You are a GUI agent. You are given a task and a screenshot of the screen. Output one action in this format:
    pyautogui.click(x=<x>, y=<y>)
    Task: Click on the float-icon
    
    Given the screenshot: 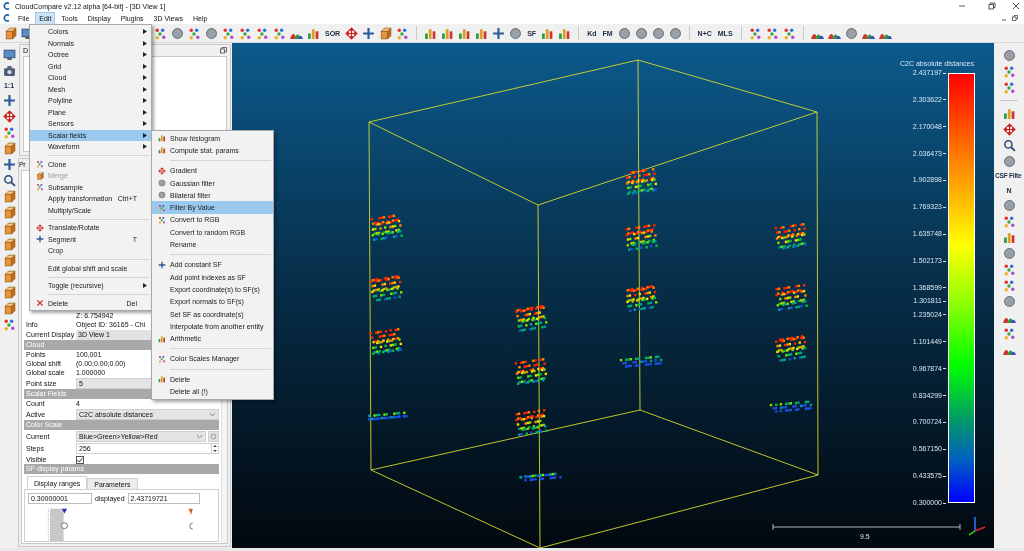 What is the action you would take?
    pyautogui.click(x=223, y=50)
    